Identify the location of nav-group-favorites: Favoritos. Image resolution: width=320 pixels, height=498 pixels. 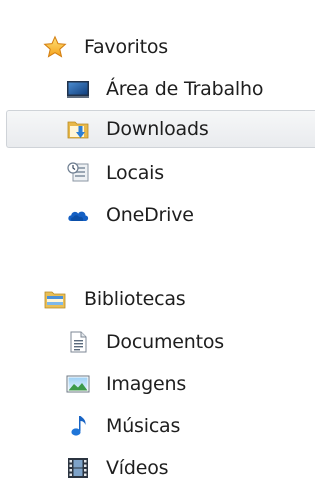
(156, 47).